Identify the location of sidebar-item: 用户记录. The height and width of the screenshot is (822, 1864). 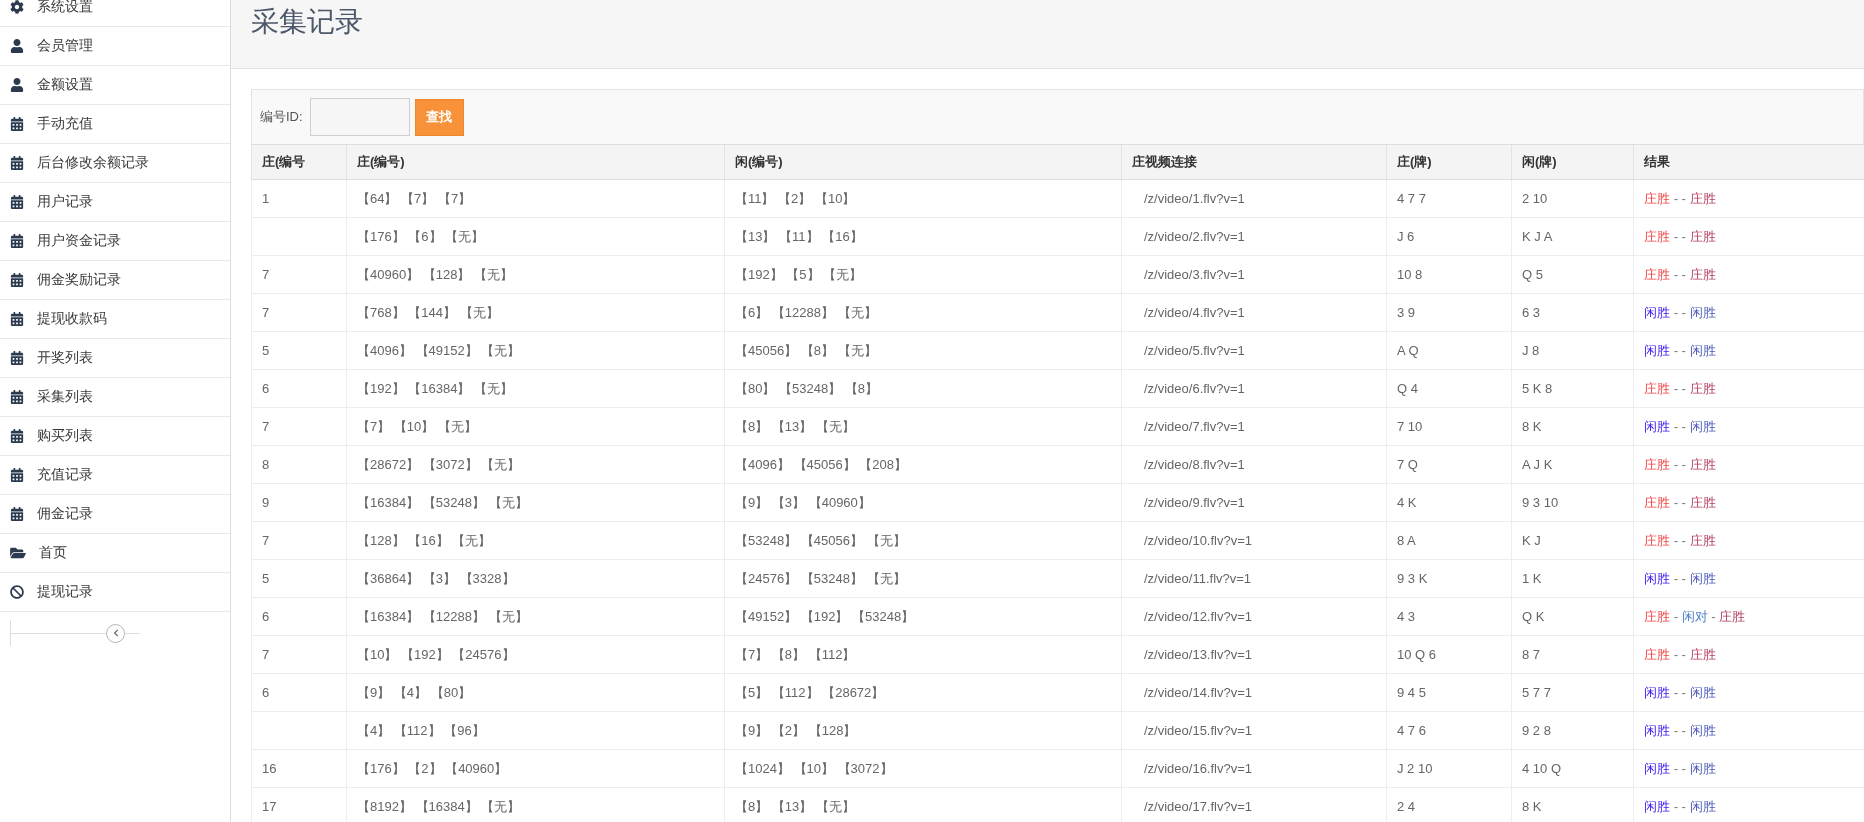
(115, 202).